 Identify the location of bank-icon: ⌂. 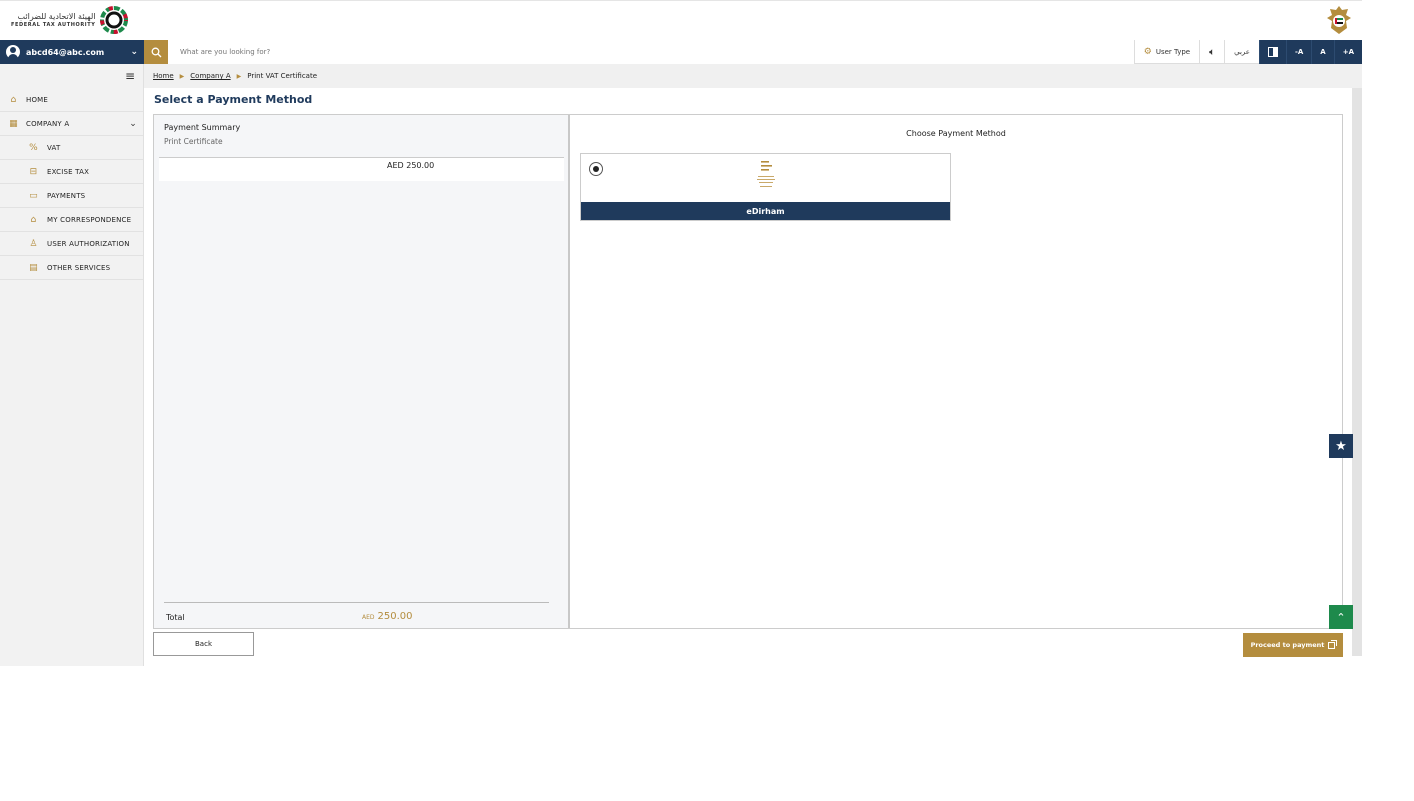
(33, 219).